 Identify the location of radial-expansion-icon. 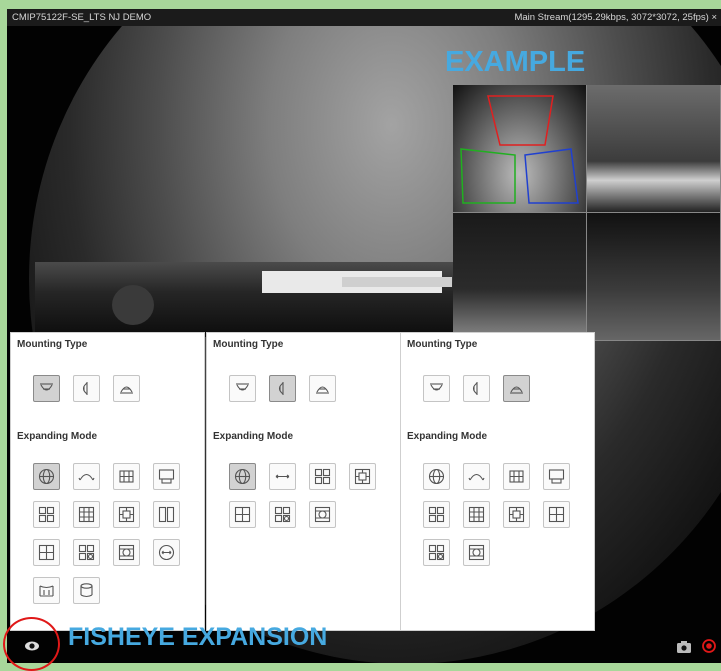
(166, 552).